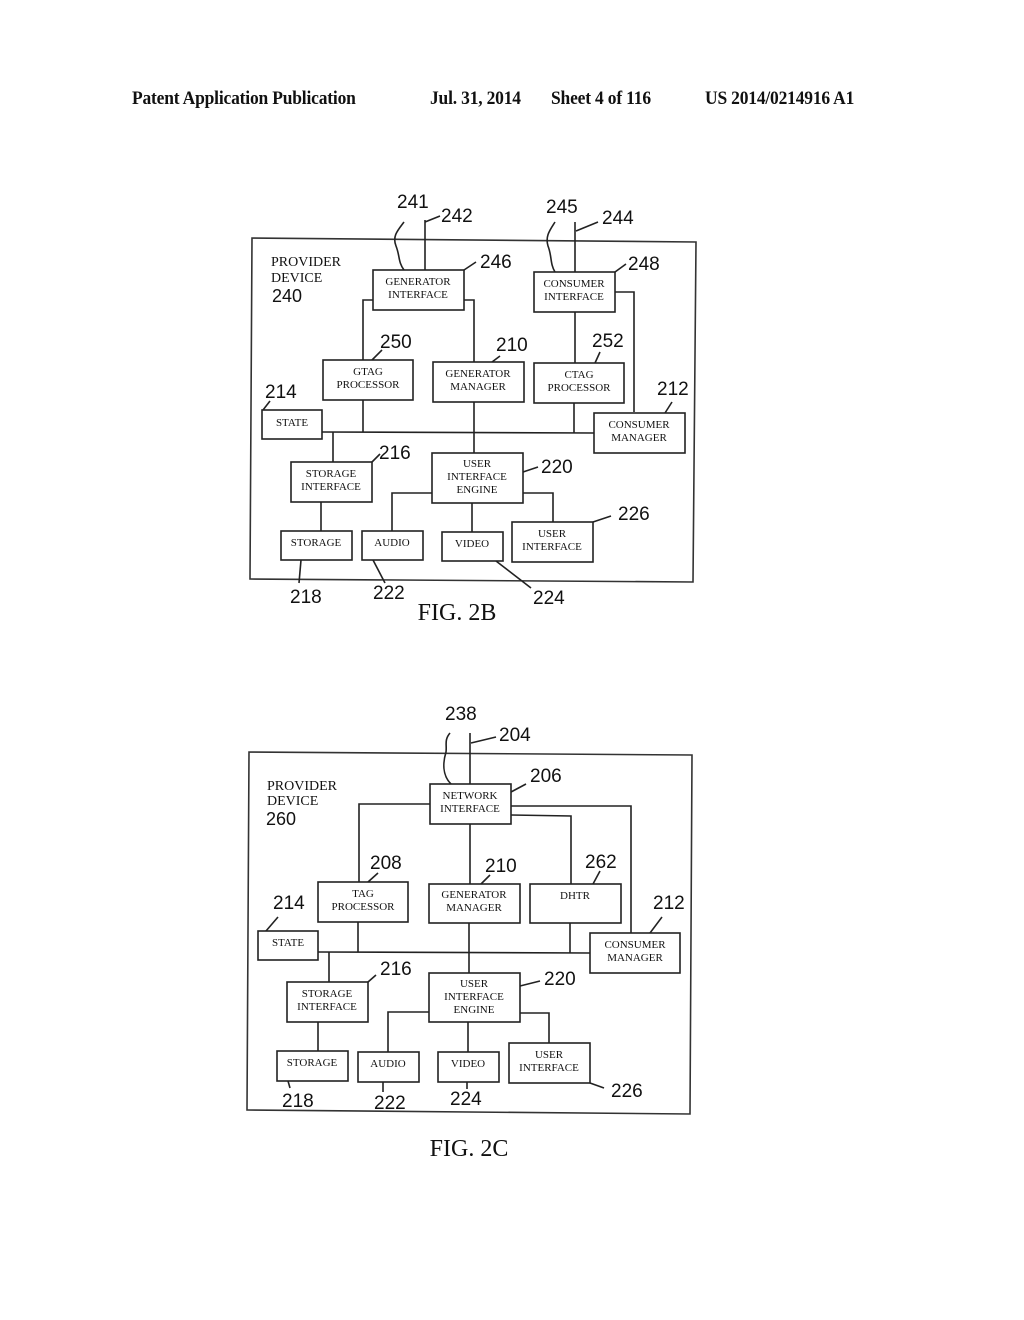 This screenshot has width=1024, height=1320. Describe the element at coordinates (575, 896) in the screenshot. I see `box-text: DHTR` at that location.